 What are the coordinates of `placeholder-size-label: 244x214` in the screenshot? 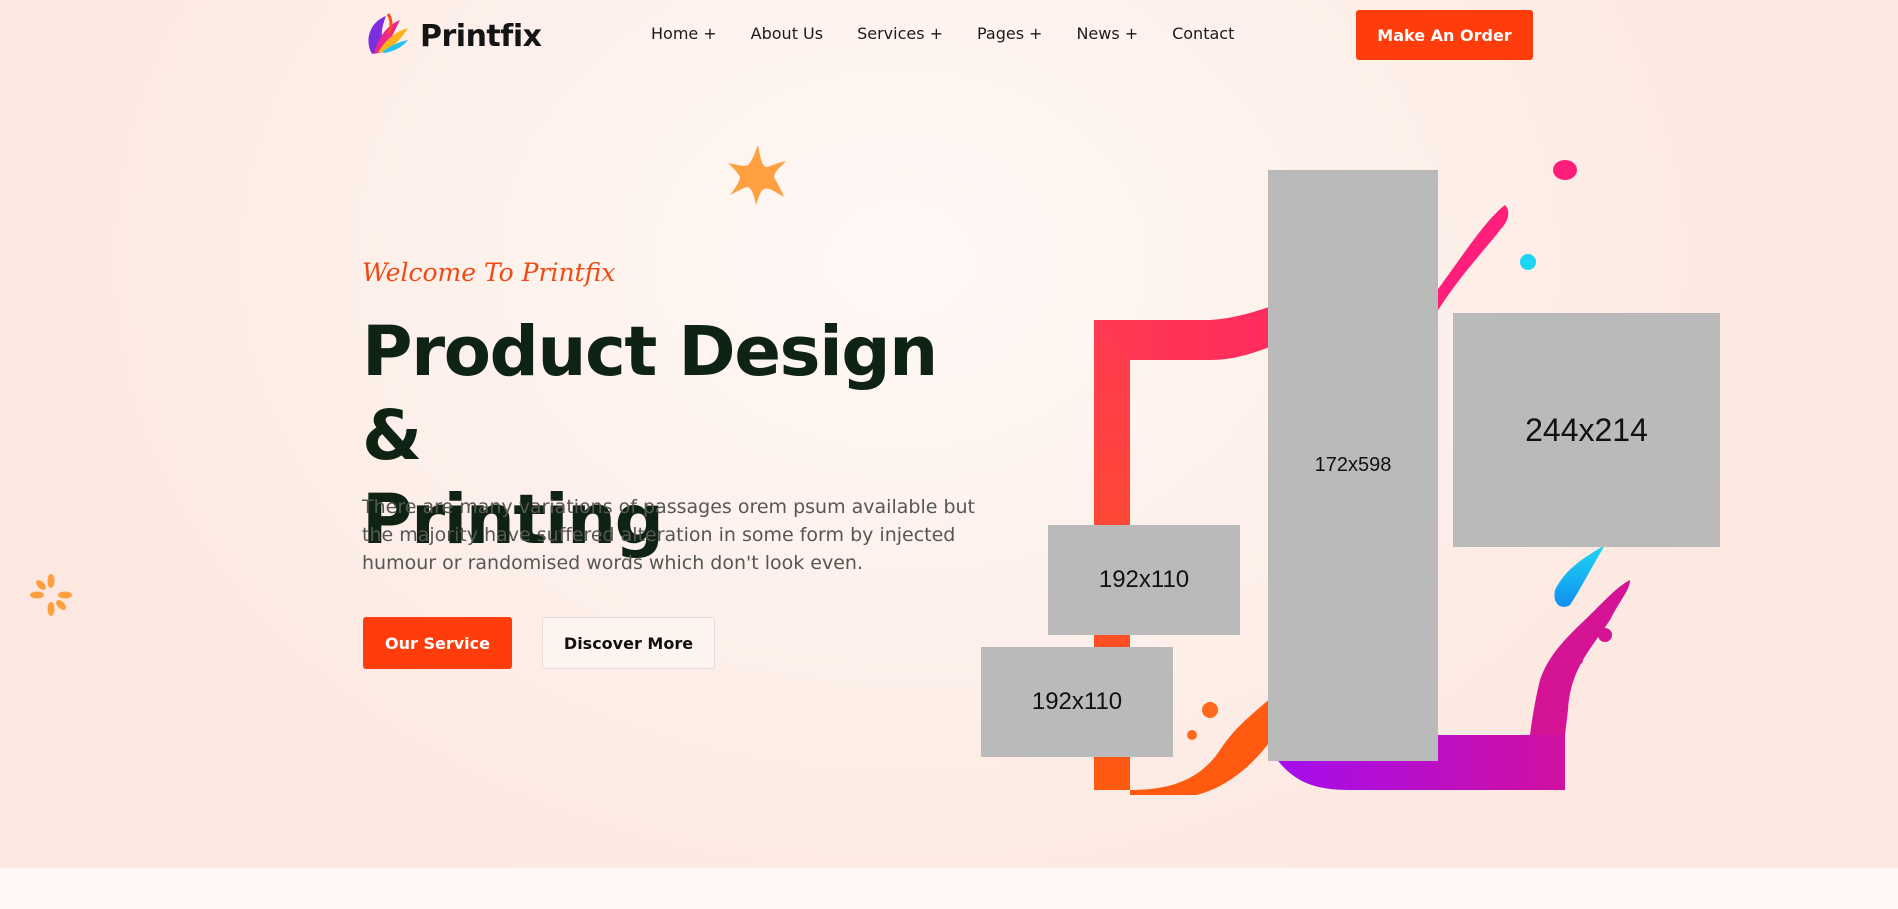 It's located at (1586, 429).